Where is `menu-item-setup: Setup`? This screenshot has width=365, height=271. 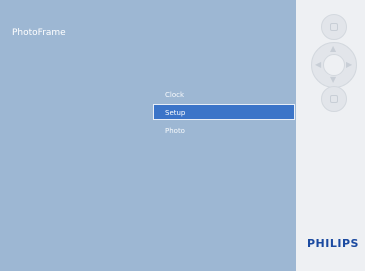
menu-item-setup: Setup is located at coordinates (224, 112).